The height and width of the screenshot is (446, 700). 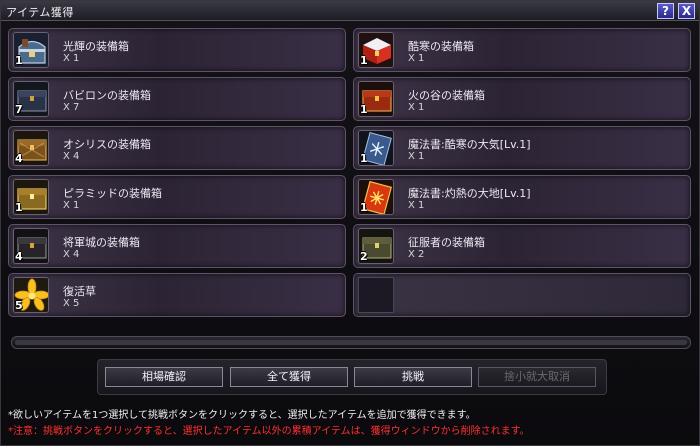 I want to click on item-slot: 1 ピラミッドの装備箱 X 1, so click(x=177, y=197).